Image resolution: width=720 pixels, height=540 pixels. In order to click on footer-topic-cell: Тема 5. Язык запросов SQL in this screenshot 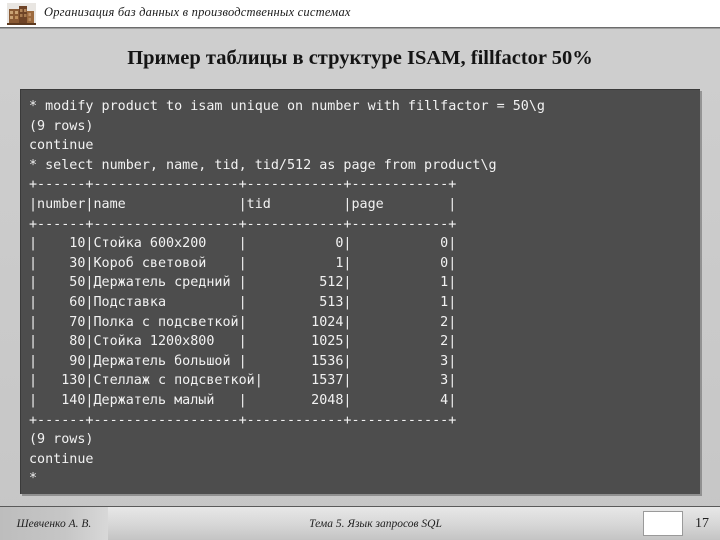, I will do `click(375, 523)`.